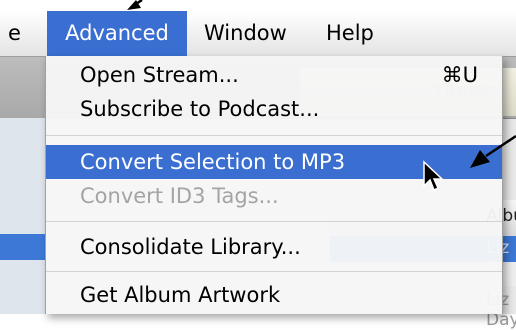 The width and height of the screenshot is (516, 330). Describe the element at coordinates (350, 33) in the screenshot. I see `menu-help: Help` at that location.